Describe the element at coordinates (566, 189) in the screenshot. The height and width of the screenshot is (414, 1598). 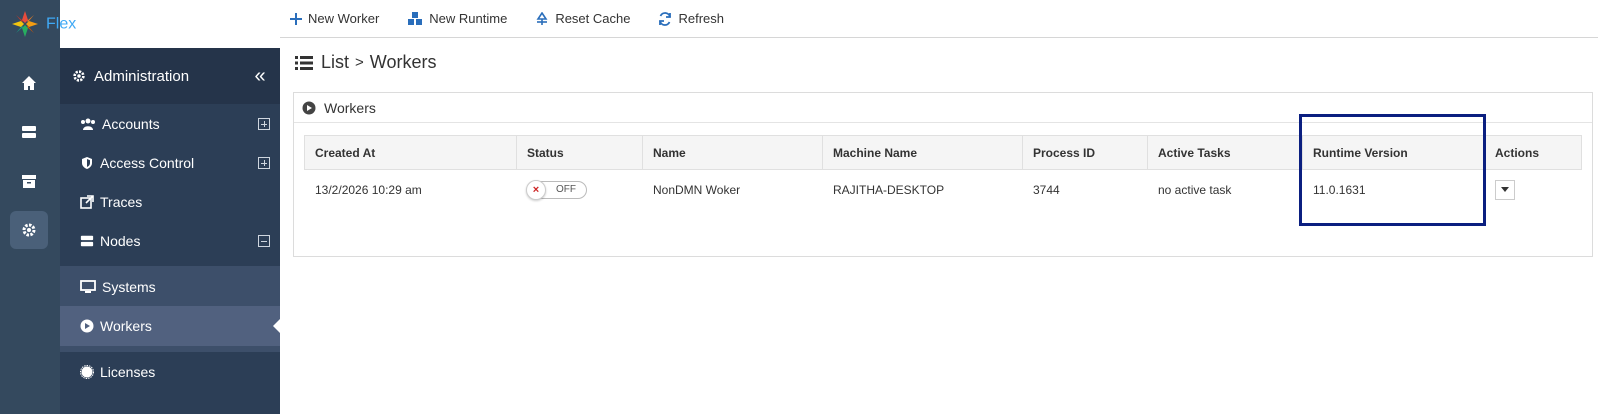
I see `status-toggle-label: OFF` at that location.